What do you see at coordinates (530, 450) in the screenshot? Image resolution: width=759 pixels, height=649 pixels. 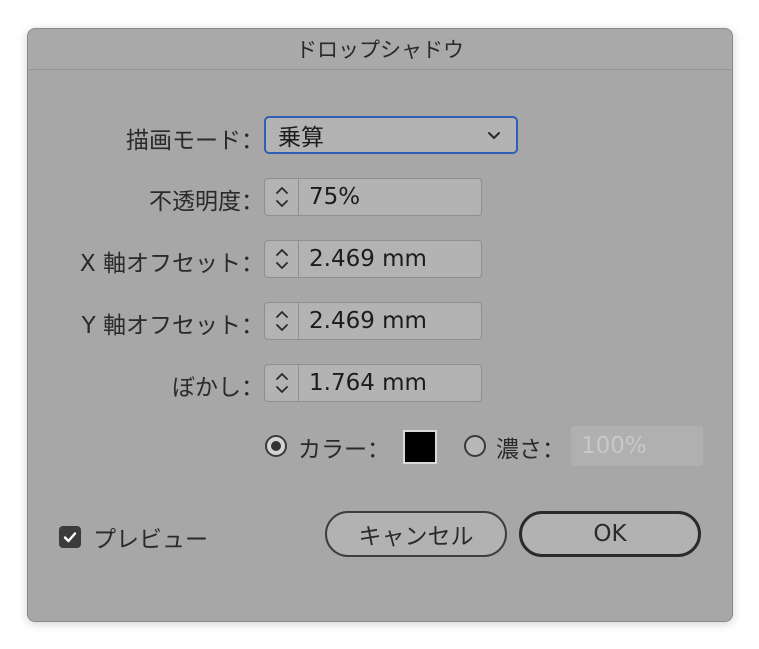 I see `density-label: 濃さ：` at bounding box center [530, 450].